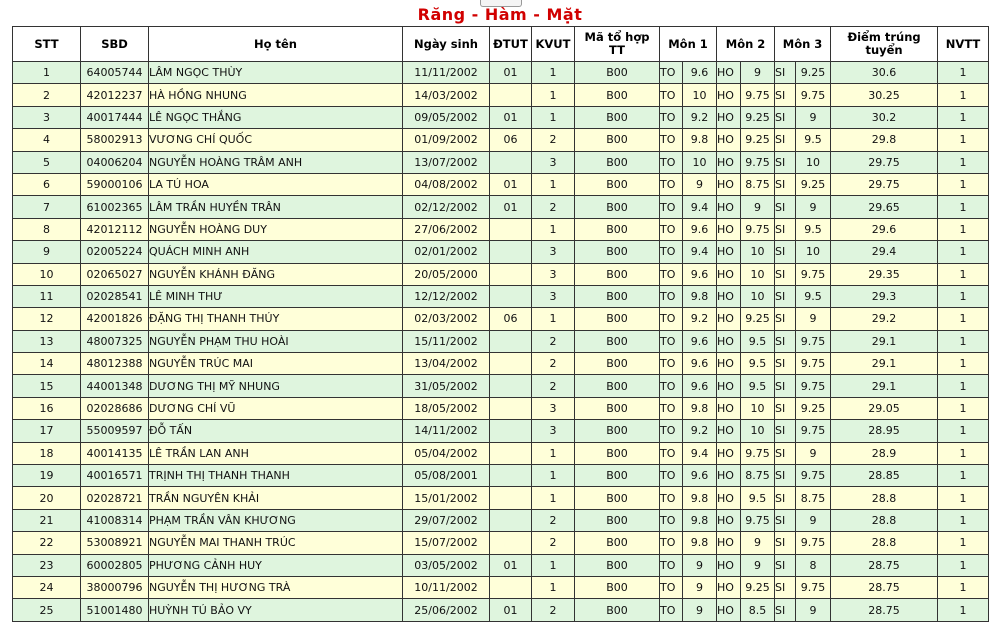  I want to click on cell-stt: 6, so click(46, 184).